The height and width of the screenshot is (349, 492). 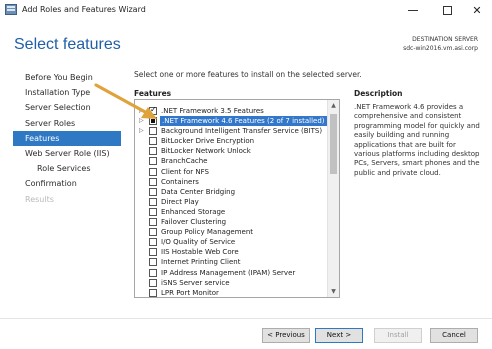 I want to click on feature-row: IP Address Management (IPAM) Server, so click(x=231, y=273).